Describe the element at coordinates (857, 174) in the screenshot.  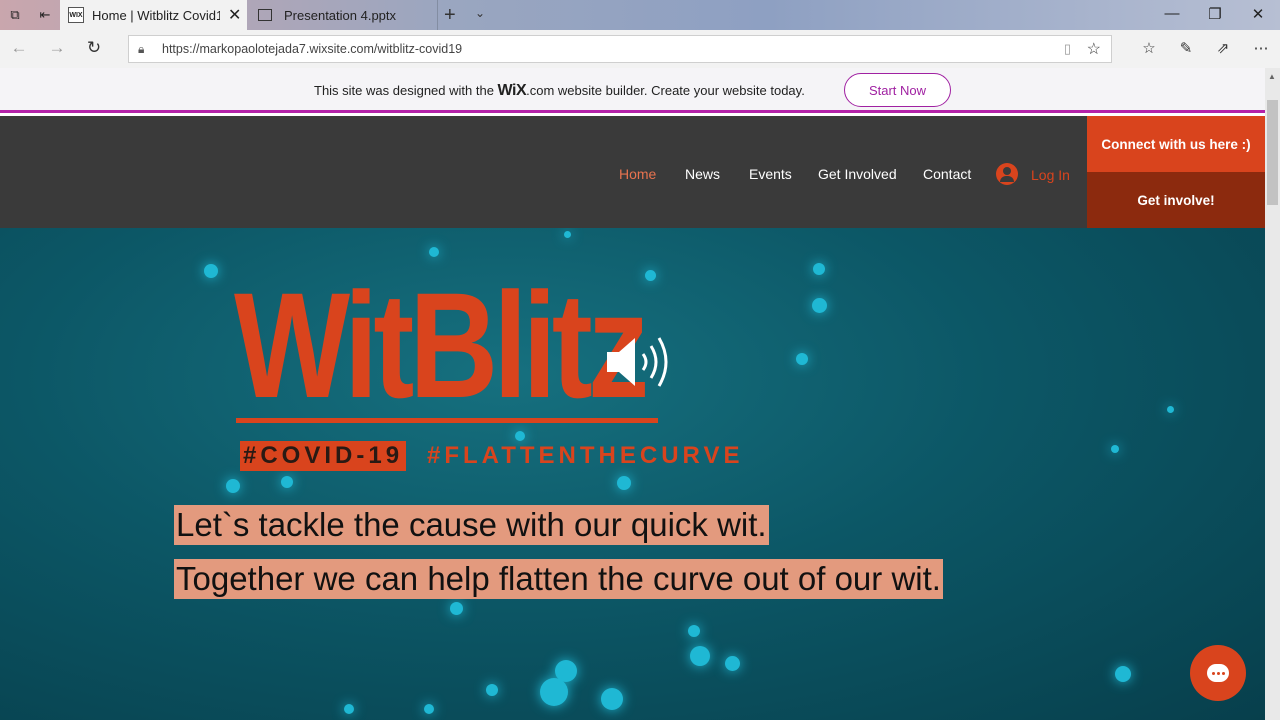
I see `nav-get-involved: Get Involved` at that location.